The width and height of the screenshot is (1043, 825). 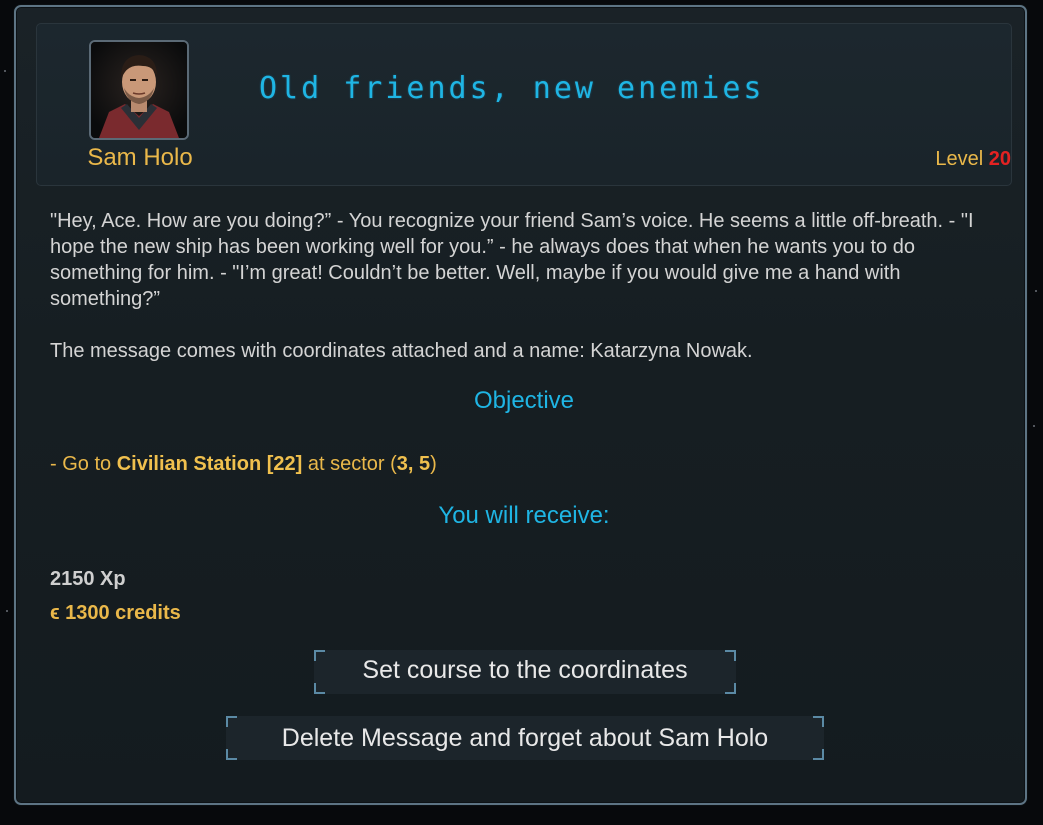 What do you see at coordinates (512, 88) in the screenshot?
I see `mission-title: Old friends, new enemies` at bounding box center [512, 88].